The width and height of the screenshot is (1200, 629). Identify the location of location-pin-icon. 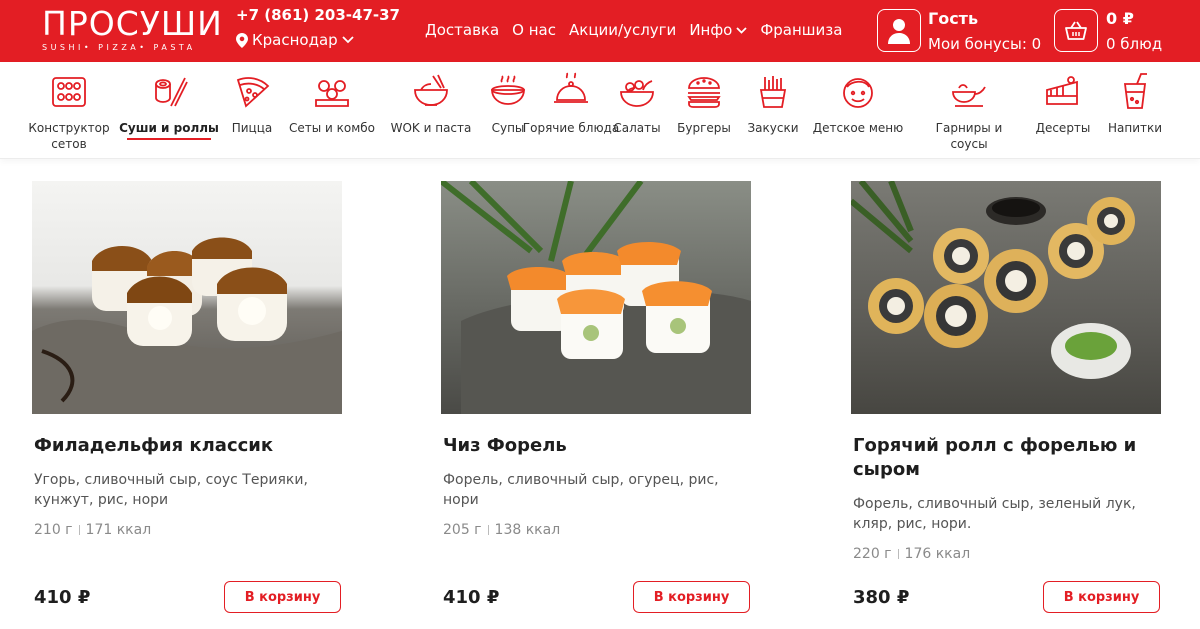
(242, 40).